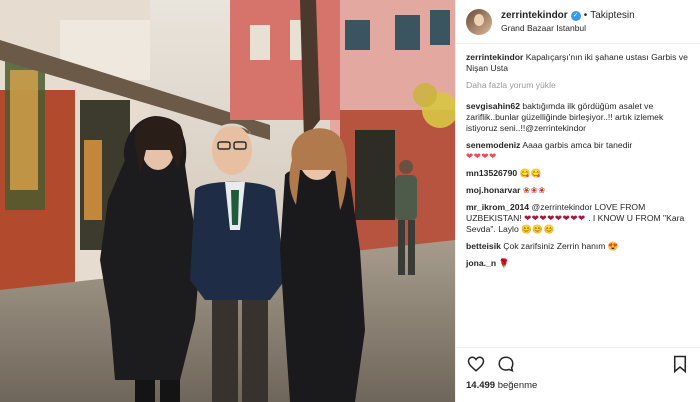 This screenshot has height=402, width=700. Describe the element at coordinates (476, 364) in the screenshot. I see `like-heart-icon` at that location.